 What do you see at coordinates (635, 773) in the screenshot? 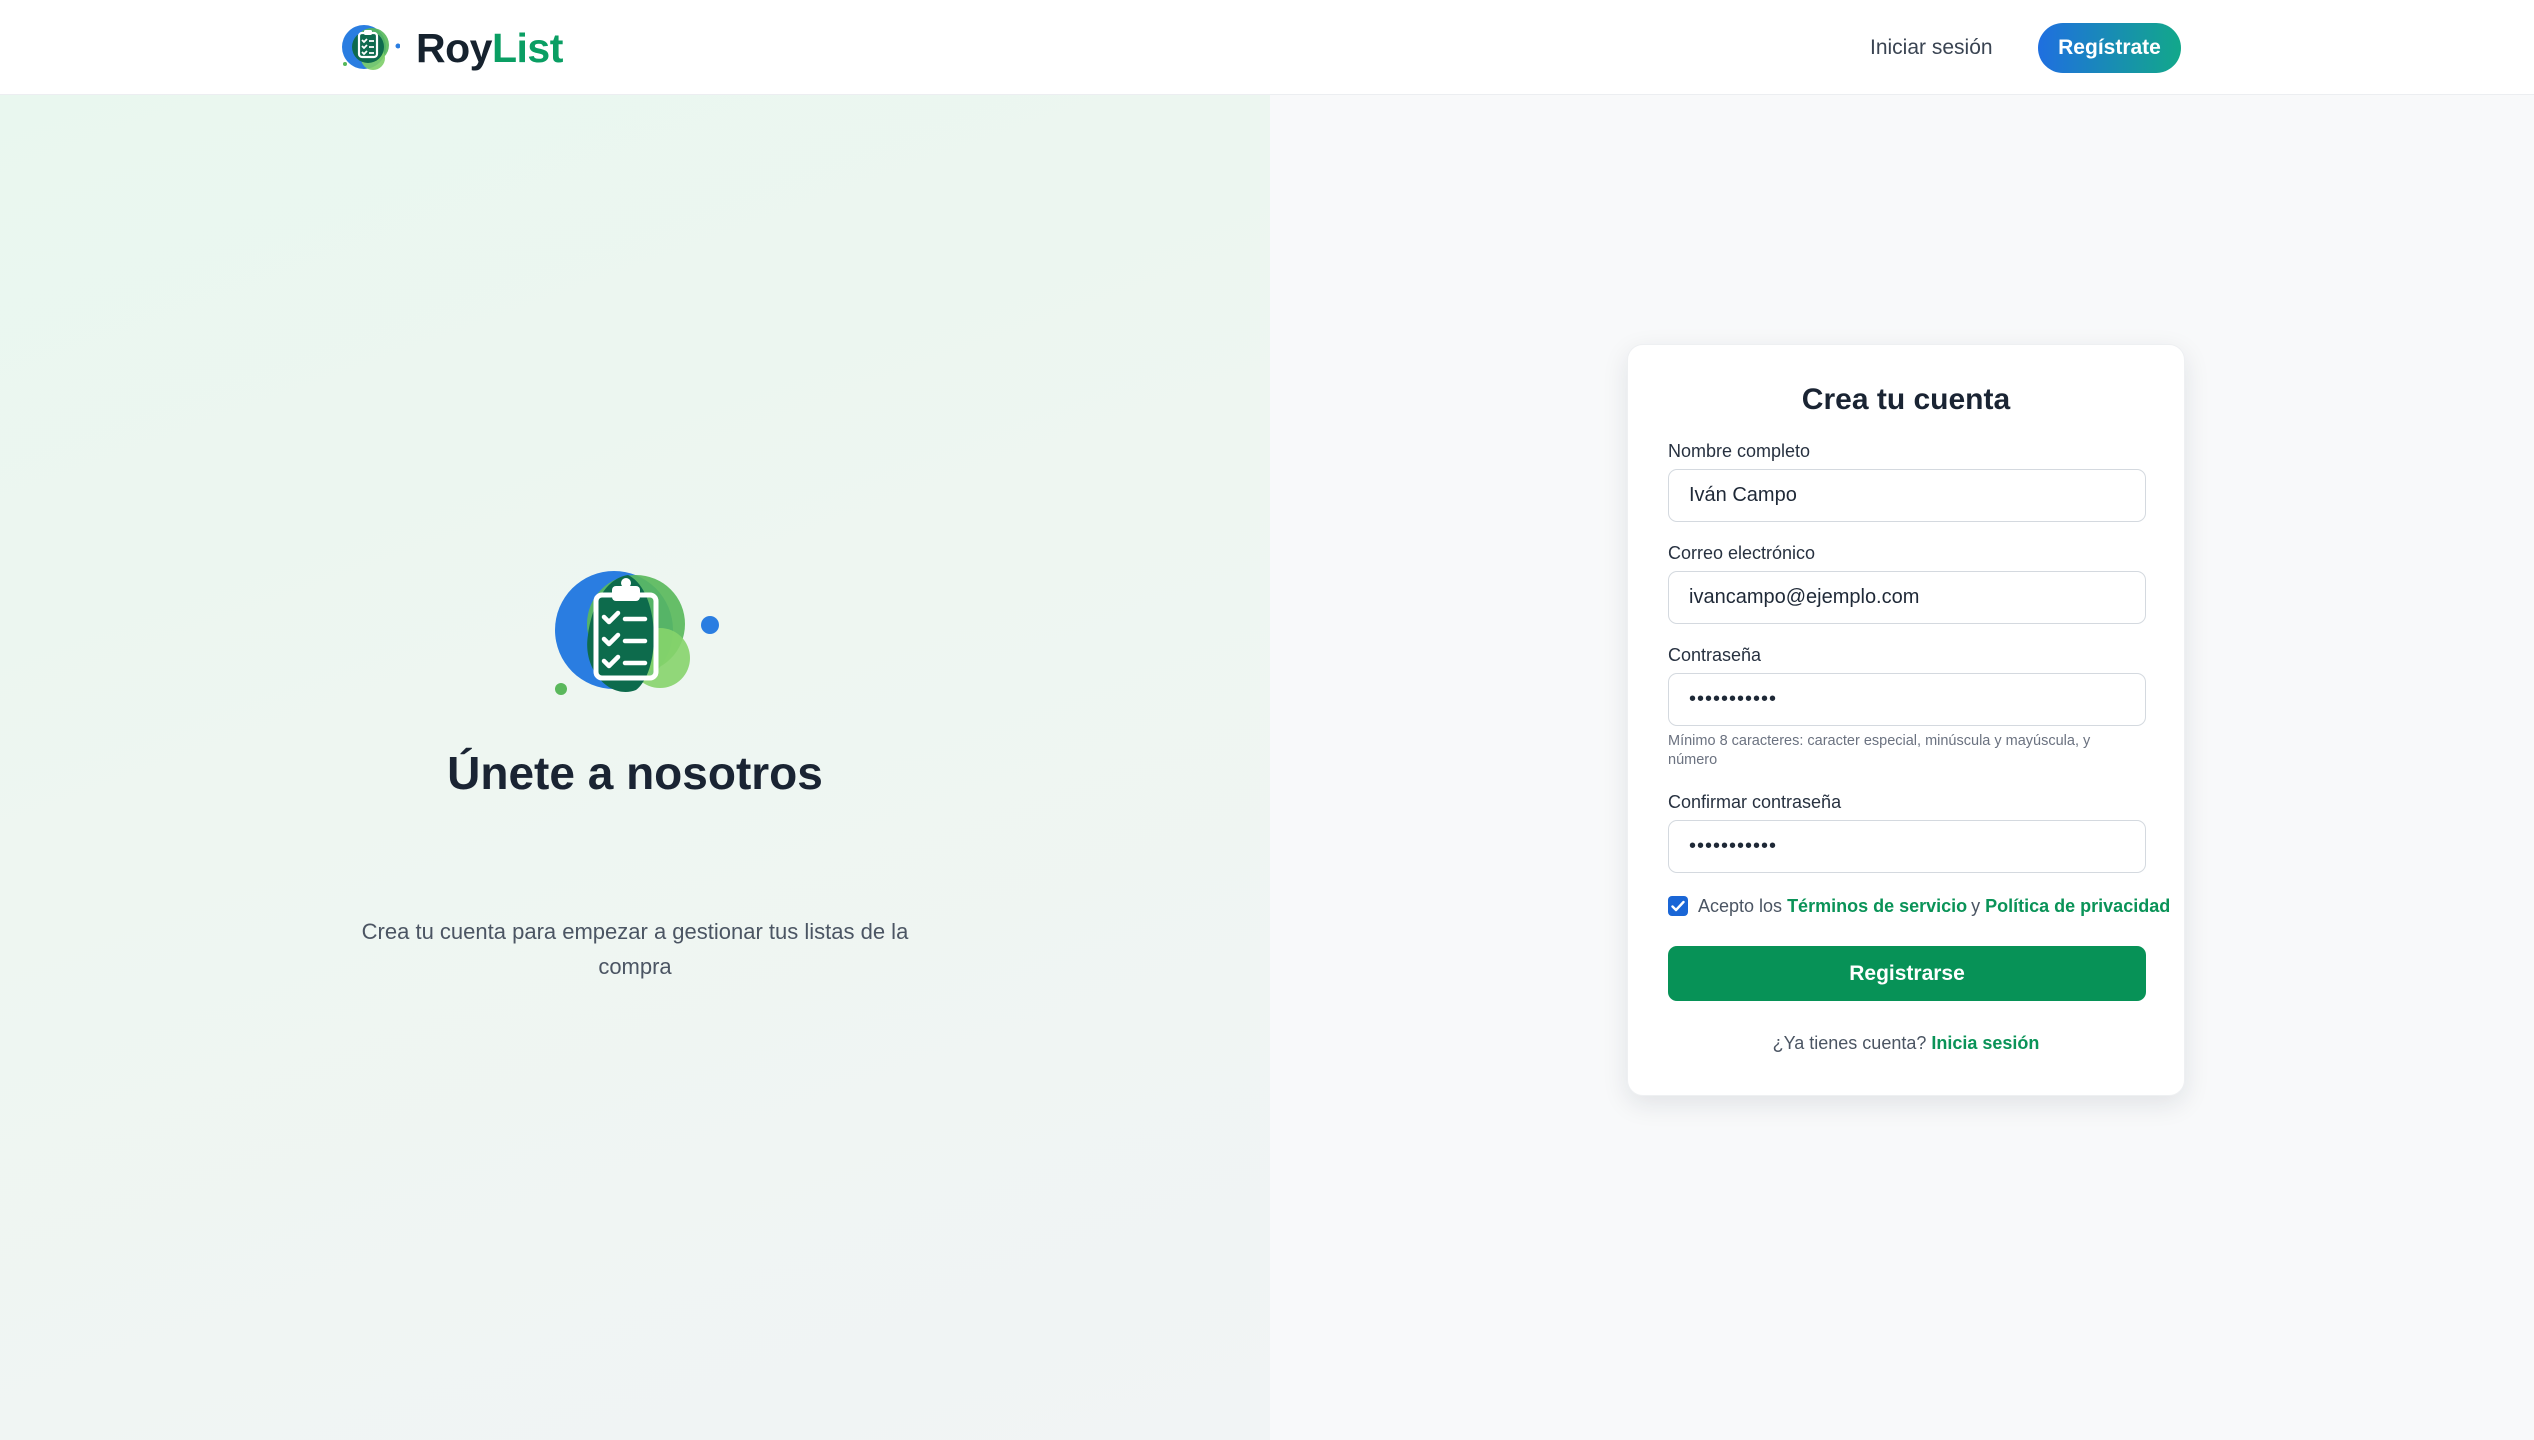
I see `hero-title: Únete a nosotros` at bounding box center [635, 773].